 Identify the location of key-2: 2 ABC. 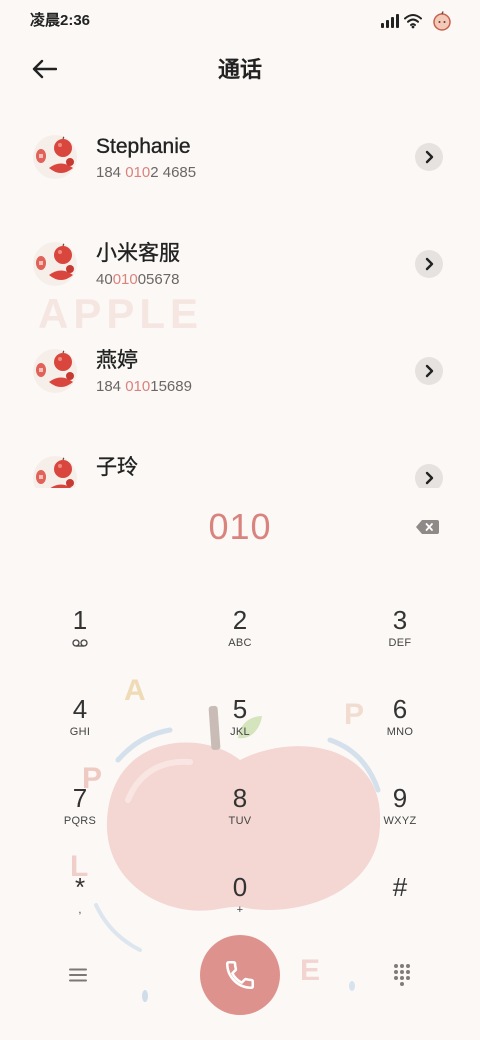
(240, 634).